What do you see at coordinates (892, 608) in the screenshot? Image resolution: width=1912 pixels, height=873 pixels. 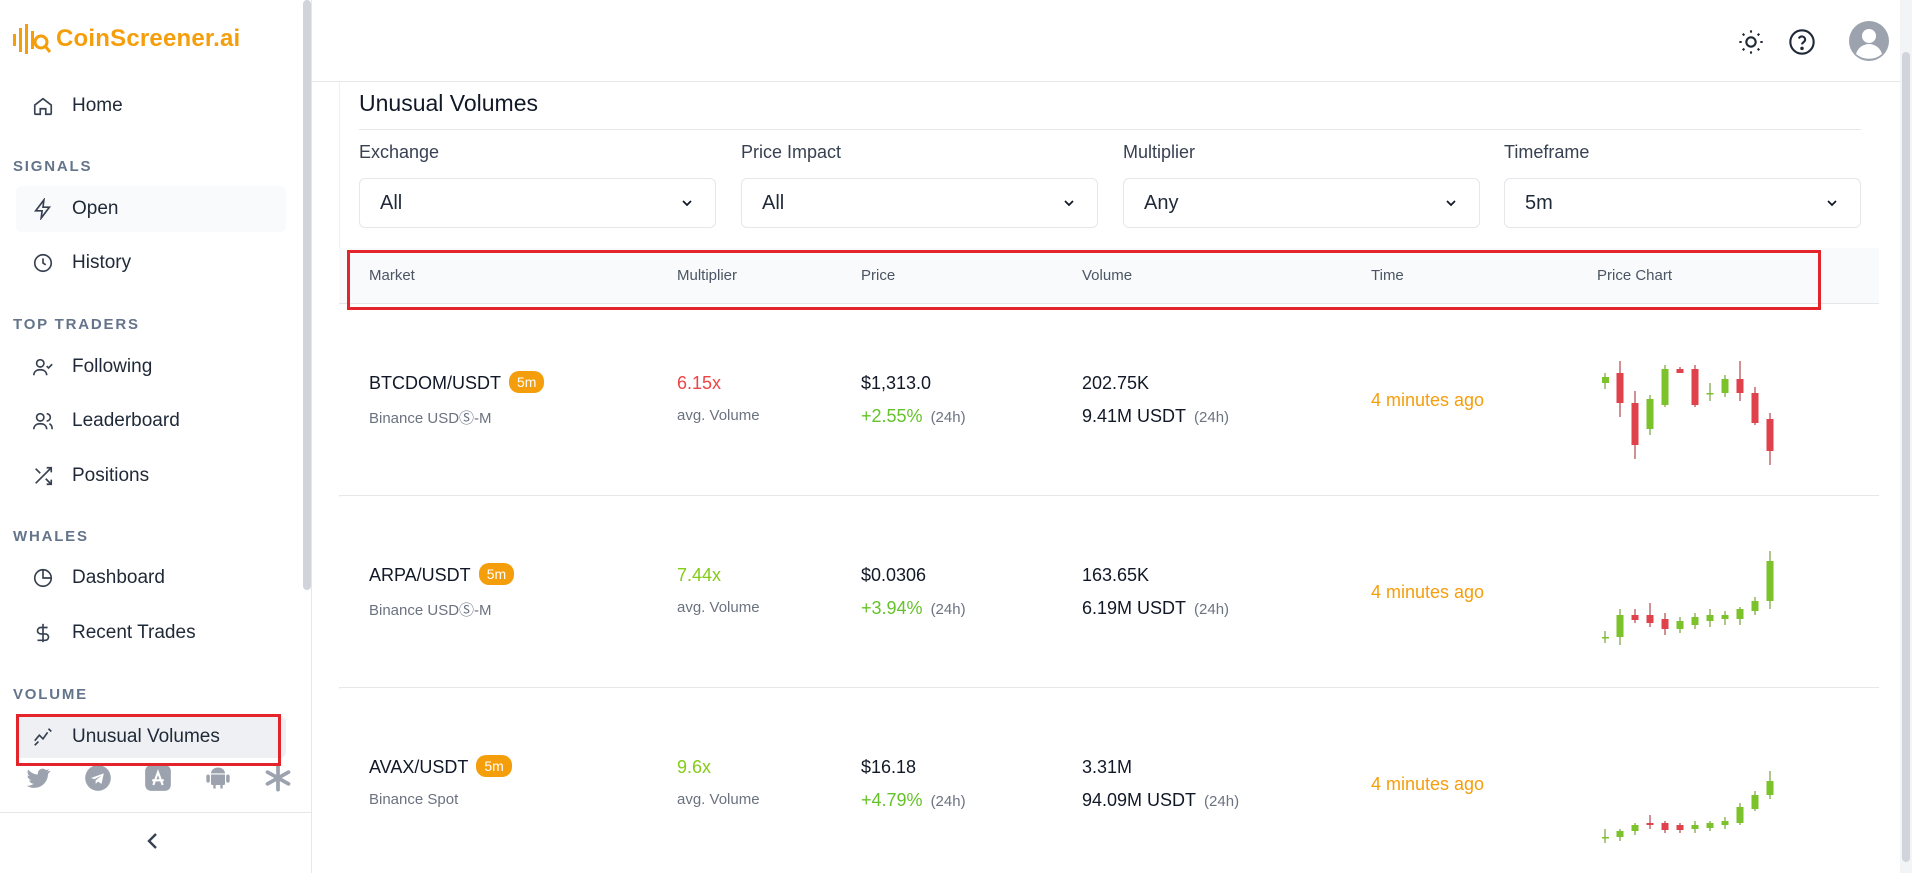 I see `change-percent: +3.94%` at bounding box center [892, 608].